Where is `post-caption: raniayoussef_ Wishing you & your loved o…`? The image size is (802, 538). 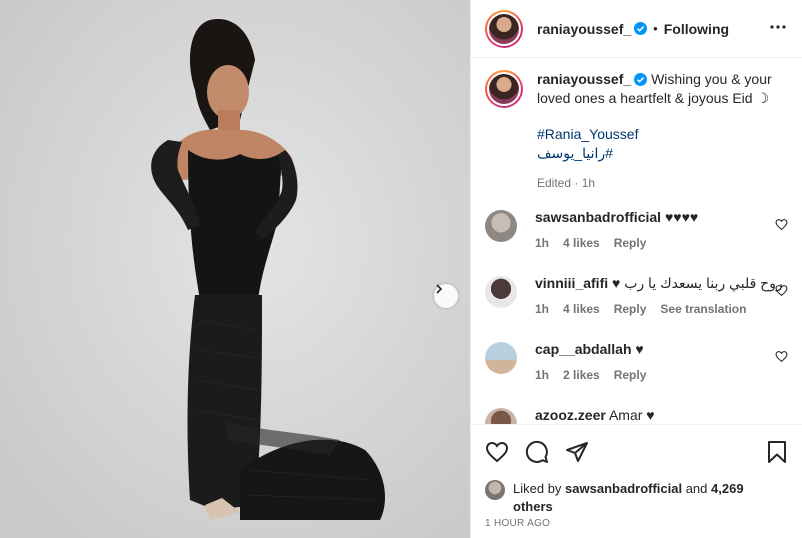
post-caption: raniayoussef_ Wishing you & your loved o… is located at coordinates (636, 125).